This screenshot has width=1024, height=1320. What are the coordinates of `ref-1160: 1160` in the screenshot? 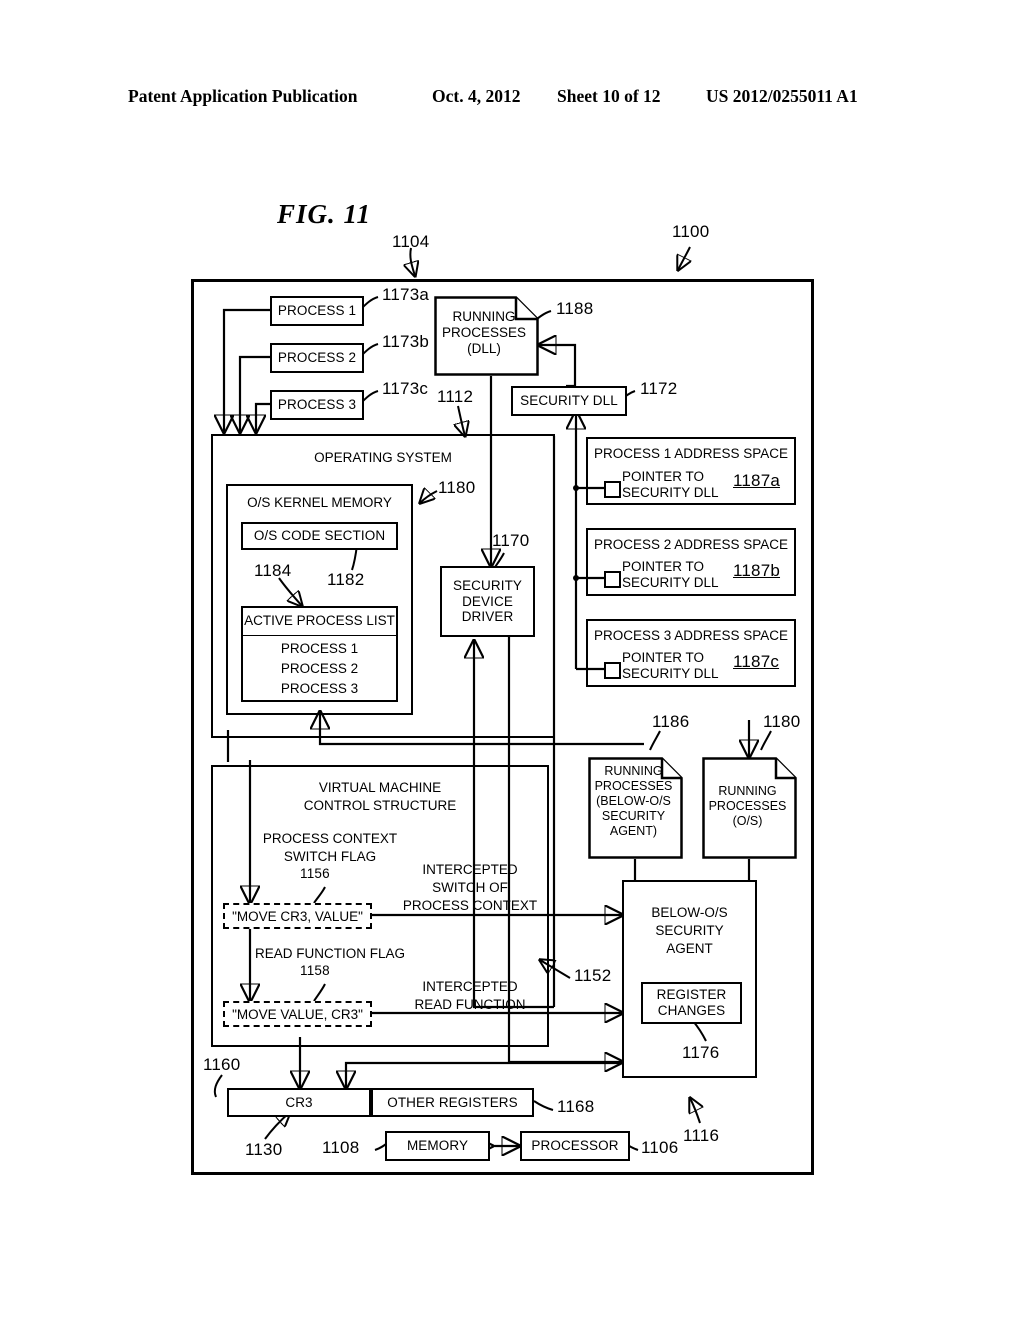 It's located at (222, 1064).